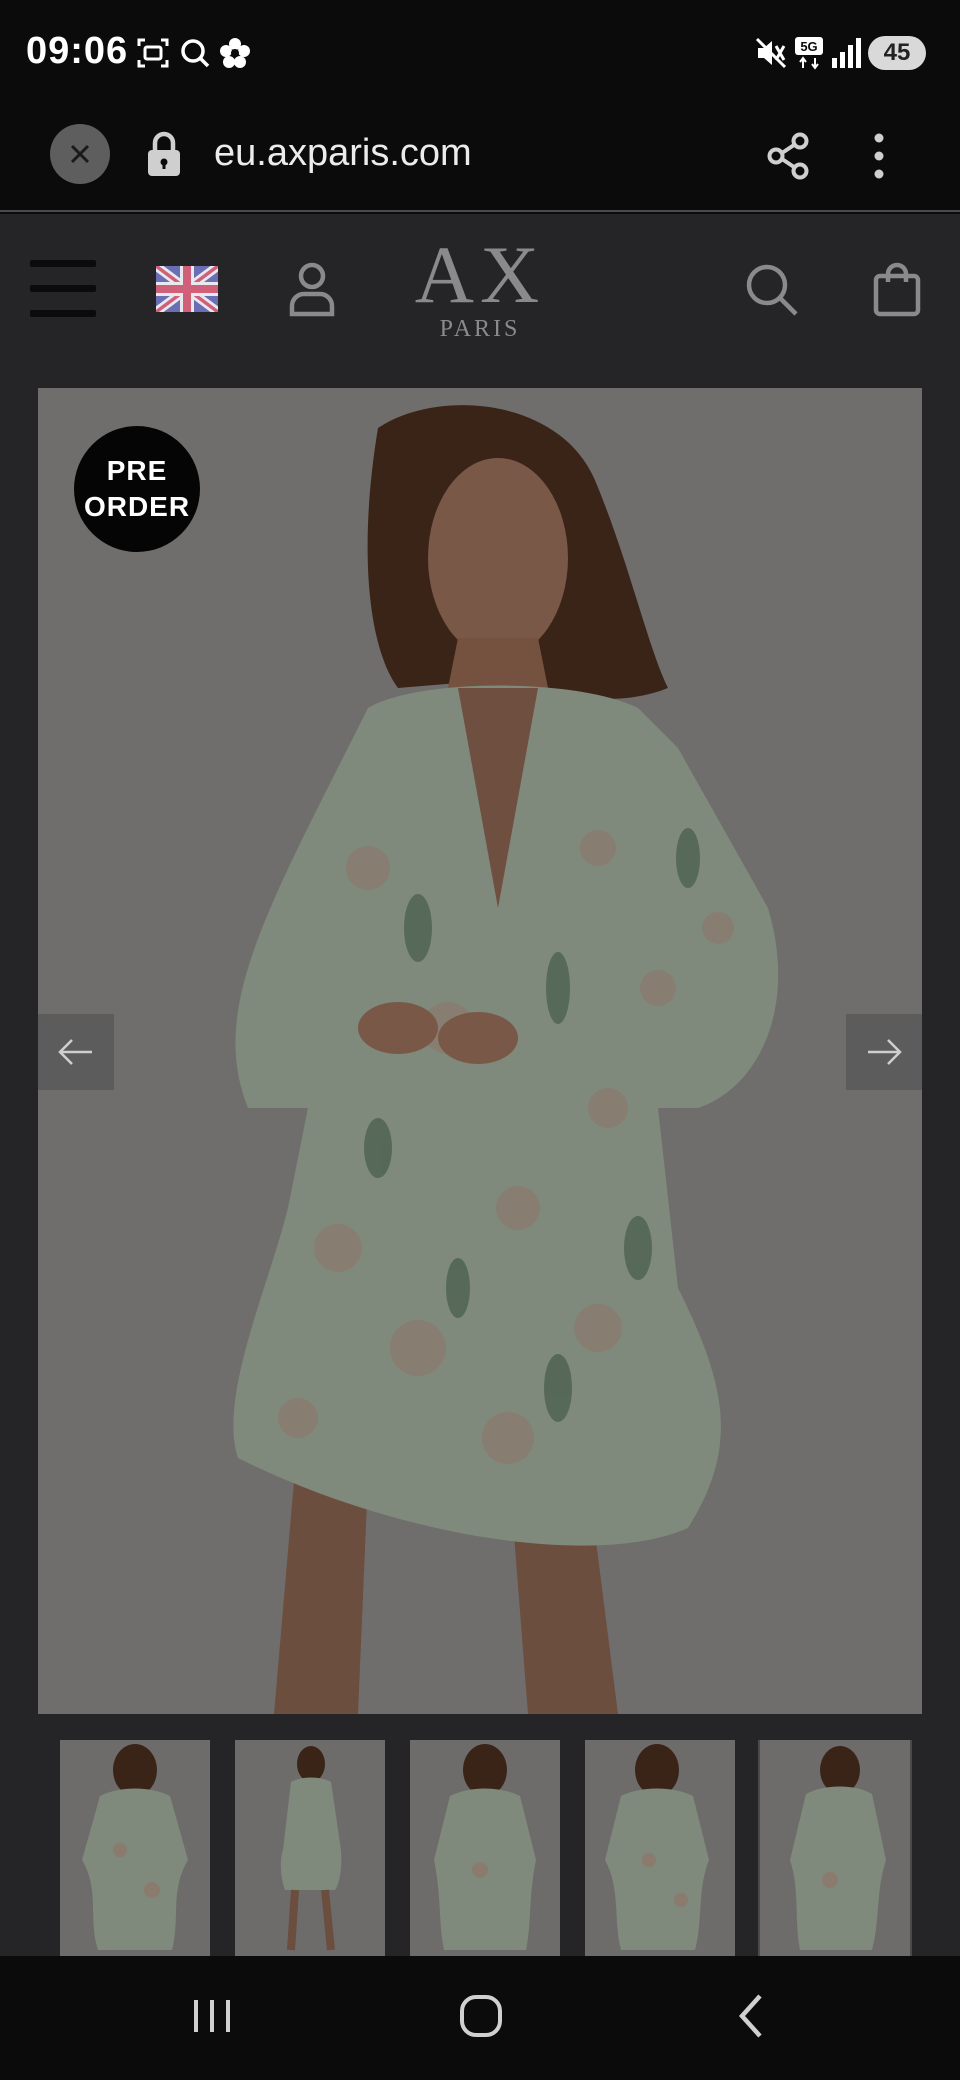 The image size is (960, 2080). I want to click on site-logo: AX PARIS, so click(480, 286).